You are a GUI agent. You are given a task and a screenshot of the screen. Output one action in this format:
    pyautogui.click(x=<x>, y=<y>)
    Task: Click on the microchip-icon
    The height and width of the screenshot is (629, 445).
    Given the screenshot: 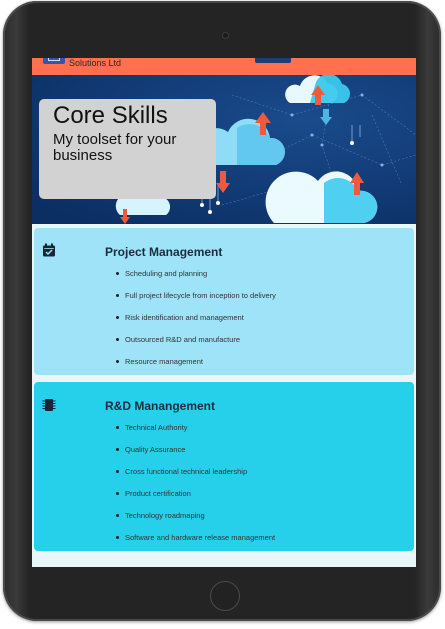 What is the action you would take?
    pyautogui.click(x=49, y=405)
    